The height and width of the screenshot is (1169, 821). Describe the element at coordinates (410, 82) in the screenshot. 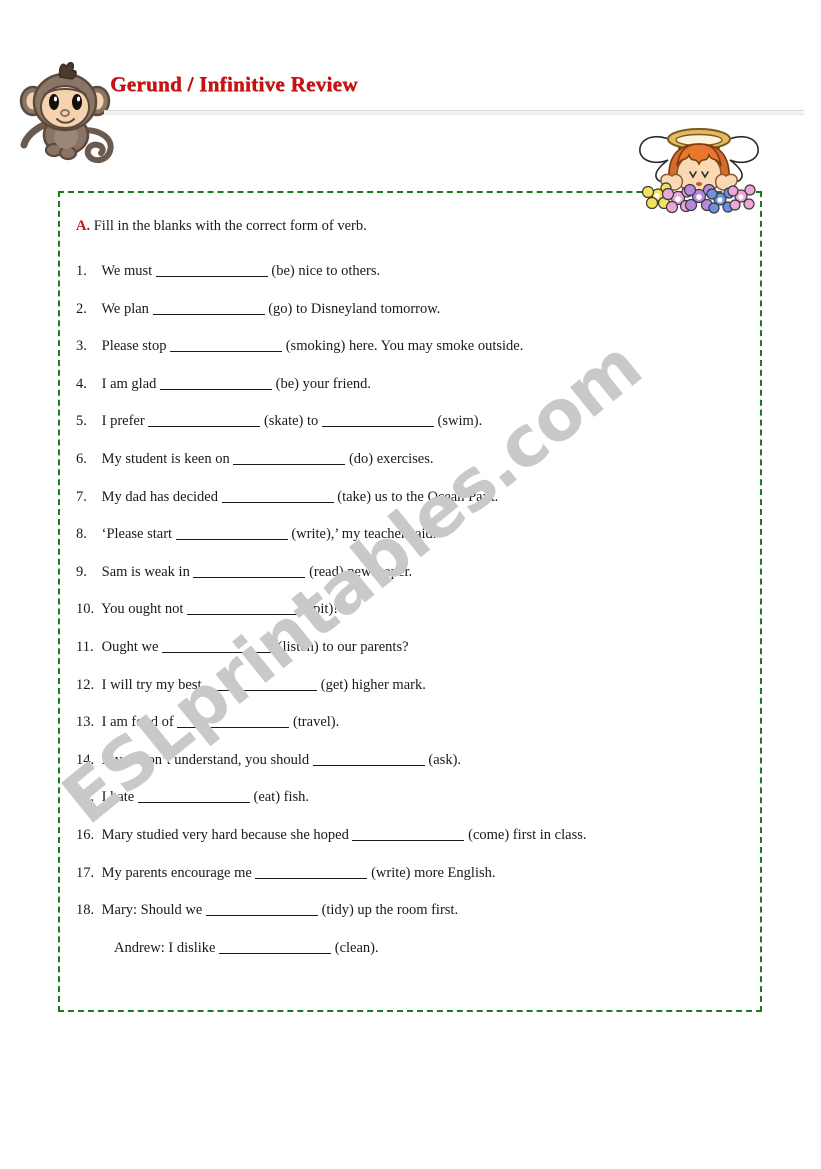

I see `page-header: Gerund / Infinitive Review` at that location.